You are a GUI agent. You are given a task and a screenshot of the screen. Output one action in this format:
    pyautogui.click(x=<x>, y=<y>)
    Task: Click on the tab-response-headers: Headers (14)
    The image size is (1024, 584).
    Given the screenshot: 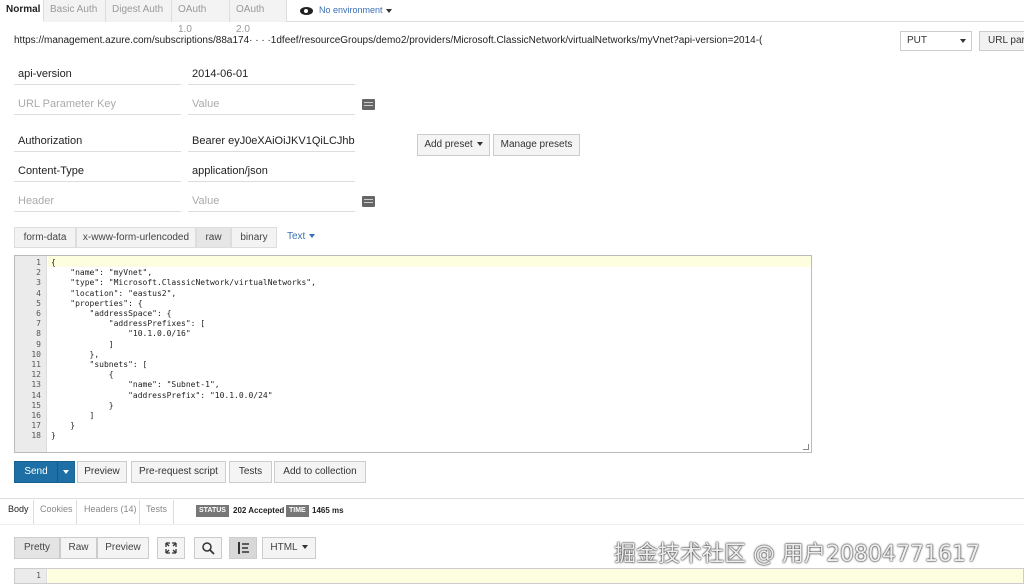 What is the action you would take?
    pyautogui.click(x=110, y=509)
    